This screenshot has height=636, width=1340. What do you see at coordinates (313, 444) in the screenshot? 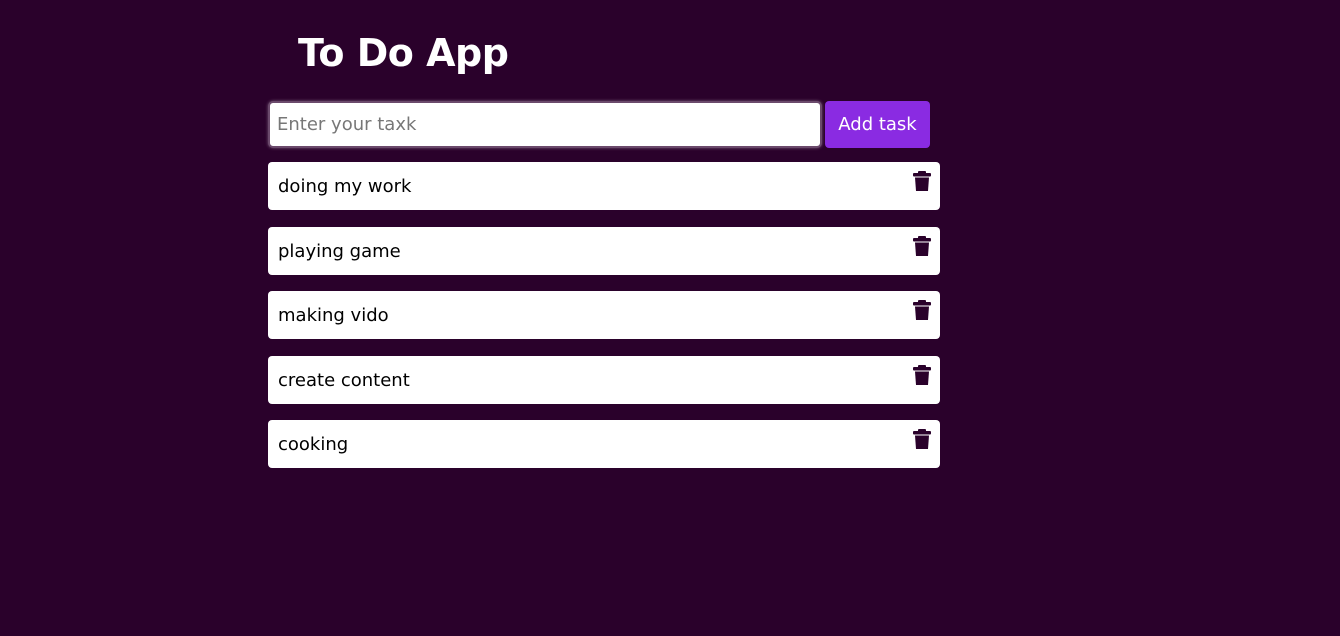
I see `task-text: cooking` at bounding box center [313, 444].